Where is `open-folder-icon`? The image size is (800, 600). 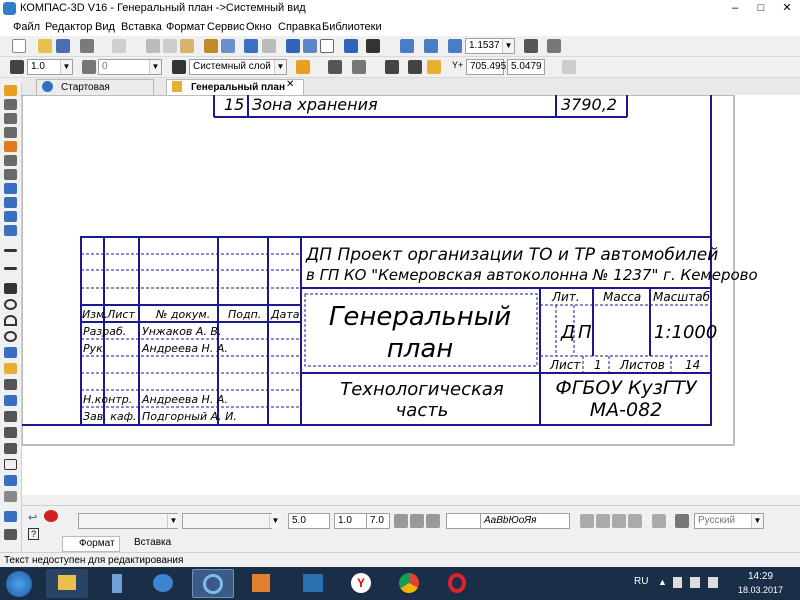
open-folder-icon is located at coordinates (45, 46).